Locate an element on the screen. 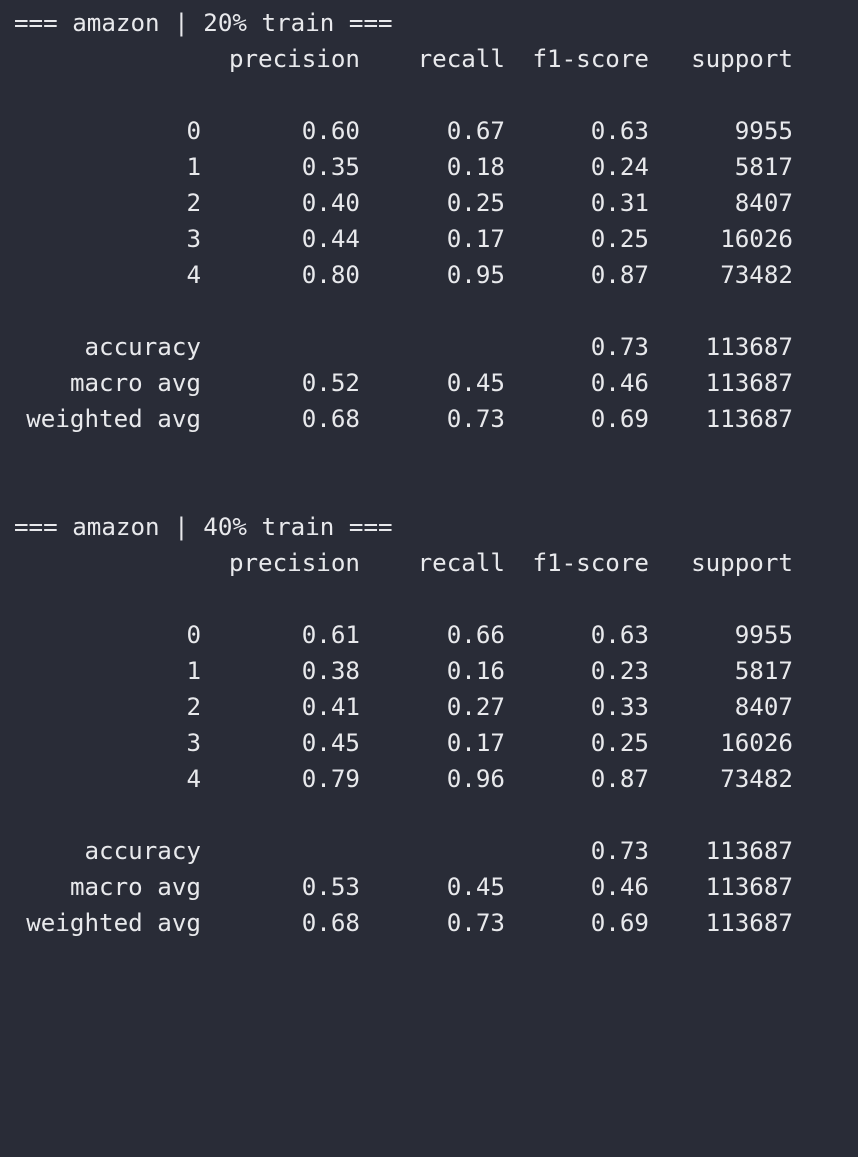 The image size is (858, 1157). table-row: 3 0.45 0.17 0.25 16026 is located at coordinates (429, 743).